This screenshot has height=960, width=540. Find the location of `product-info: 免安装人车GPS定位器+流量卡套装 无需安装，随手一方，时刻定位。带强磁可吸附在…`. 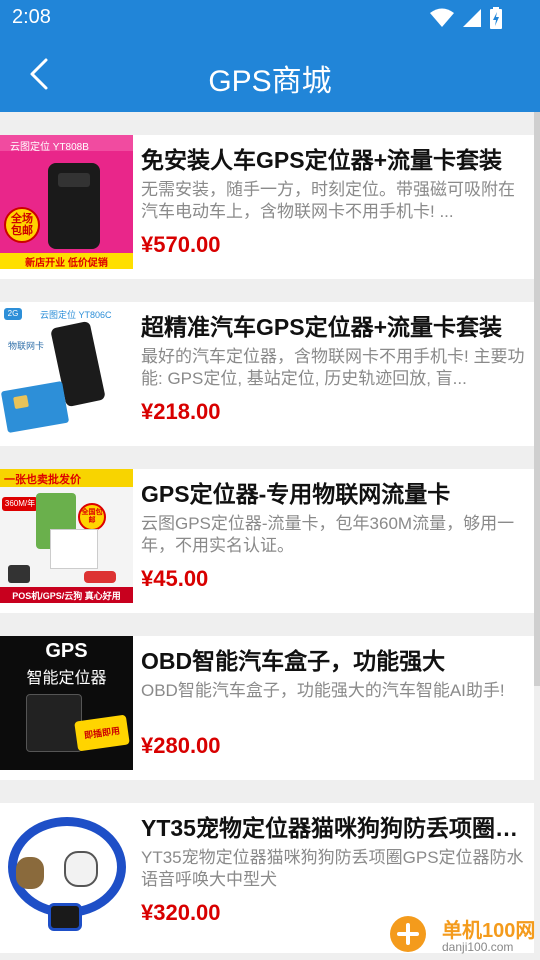

product-info: 免安装人车GPS定位器+流量卡套装 无需安装，随手一方，时刻定位。带强磁可吸附在… is located at coordinates (334, 202).